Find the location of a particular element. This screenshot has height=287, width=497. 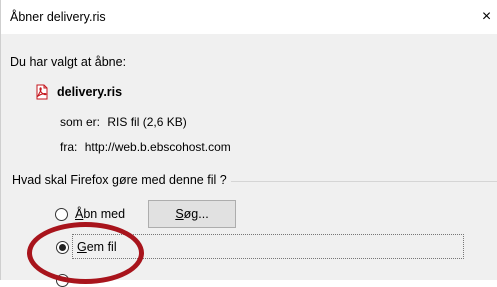

file-row: delivery.ris is located at coordinates (78, 92).